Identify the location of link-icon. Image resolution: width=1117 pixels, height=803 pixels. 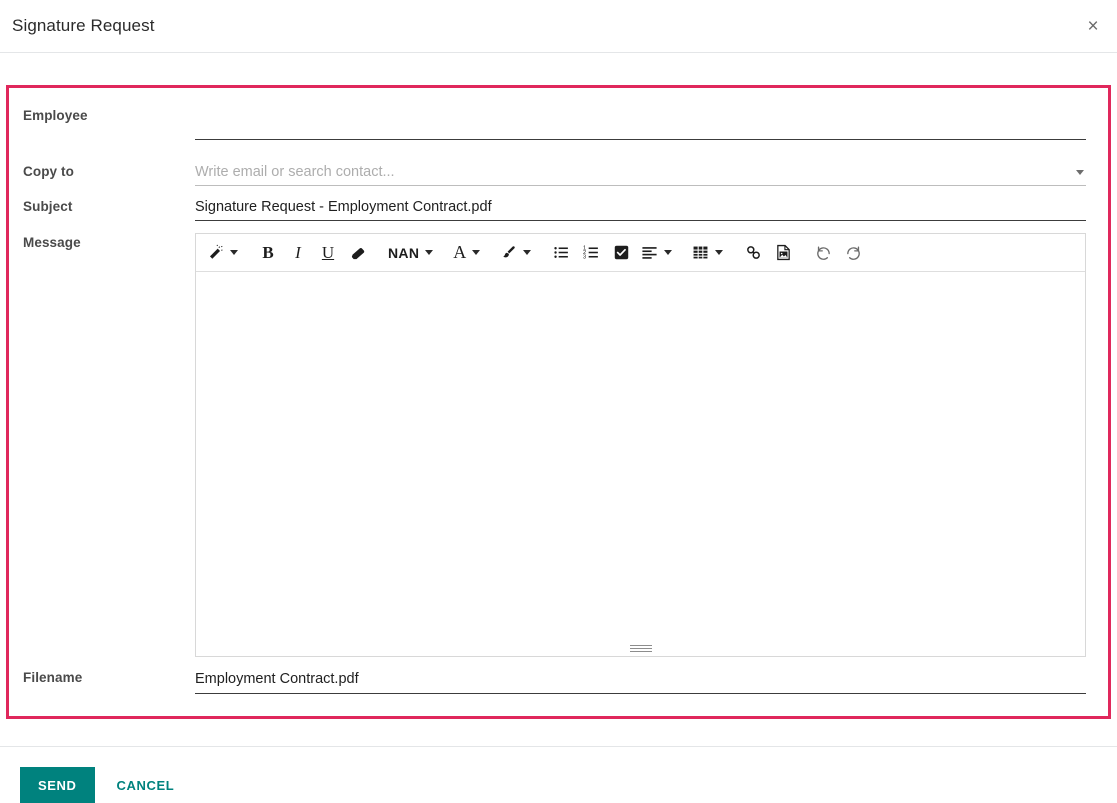
(753, 253).